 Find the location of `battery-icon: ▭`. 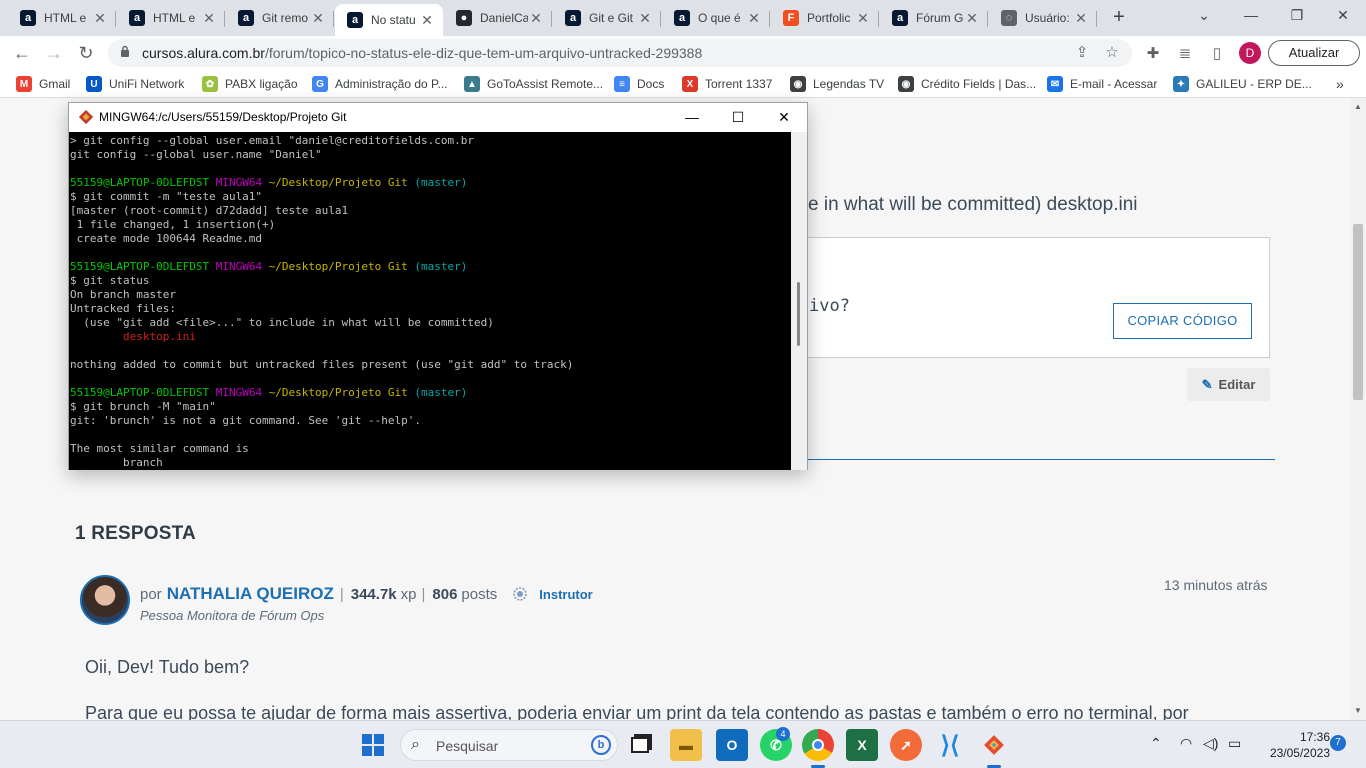

battery-icon: ▭ is located at coordinates (1234, 743).